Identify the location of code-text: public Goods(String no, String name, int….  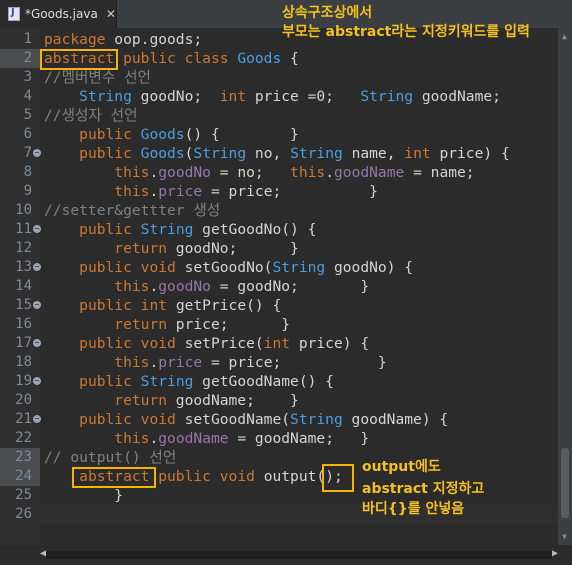
(277, 153).